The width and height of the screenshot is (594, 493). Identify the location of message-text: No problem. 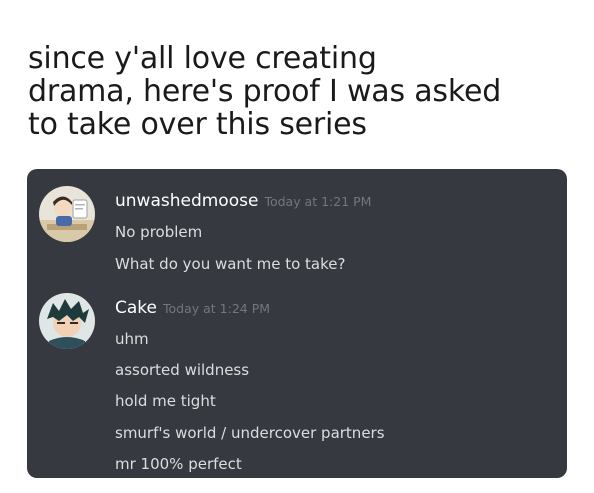
(159, 232).